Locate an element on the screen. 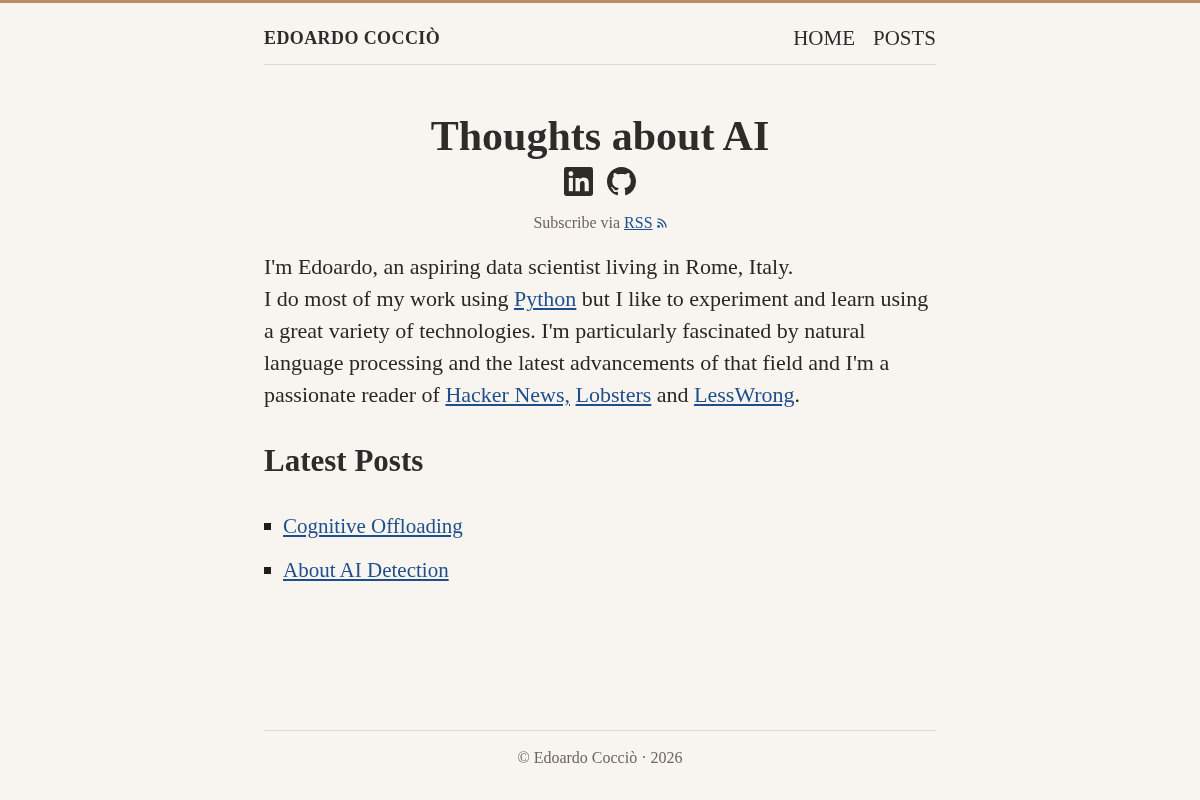 Image resolution: width=1200 pixels, height=800 pixels. nav-link: POSTS is located at coordinates (904, 38).